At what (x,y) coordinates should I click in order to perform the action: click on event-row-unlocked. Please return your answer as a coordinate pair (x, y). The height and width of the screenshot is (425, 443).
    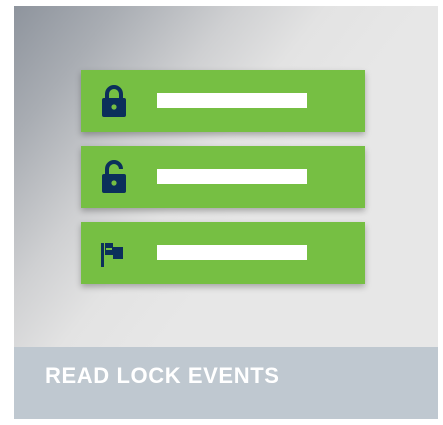
    Looking at the image, I should click on (223, 177).